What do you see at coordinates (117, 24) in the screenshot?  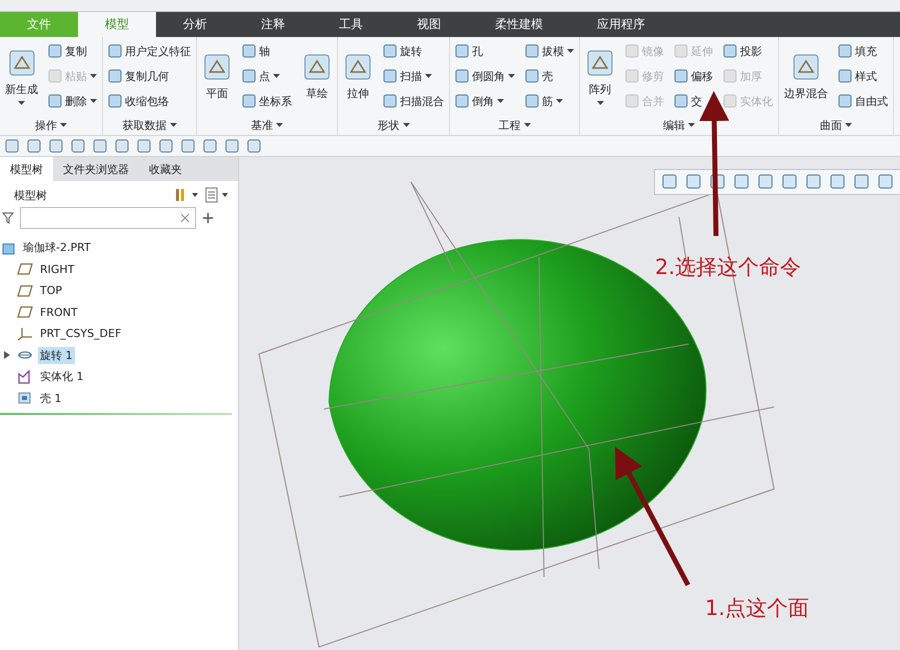 I see `ribbon-tab: 模型` at bounding box center [117, 24].